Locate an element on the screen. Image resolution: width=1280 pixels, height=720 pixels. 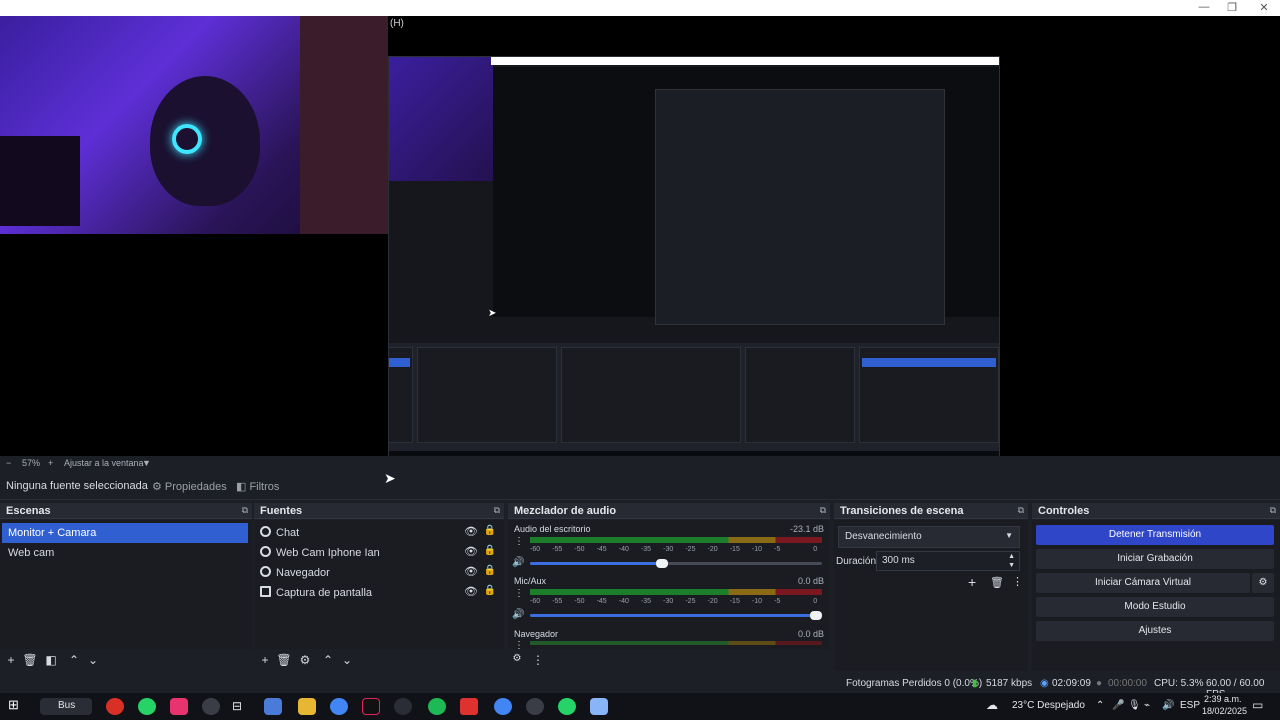
chevron-down-icon: ▼ is located at coordinates (146, 463).